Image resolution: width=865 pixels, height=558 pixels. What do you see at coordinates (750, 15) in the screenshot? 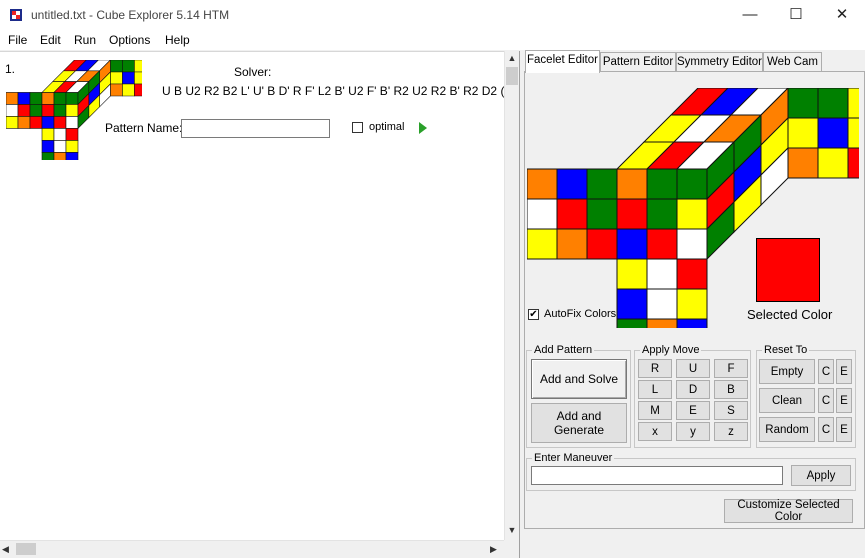
I see `minimize-button: —` at bounding box center [750, 15].